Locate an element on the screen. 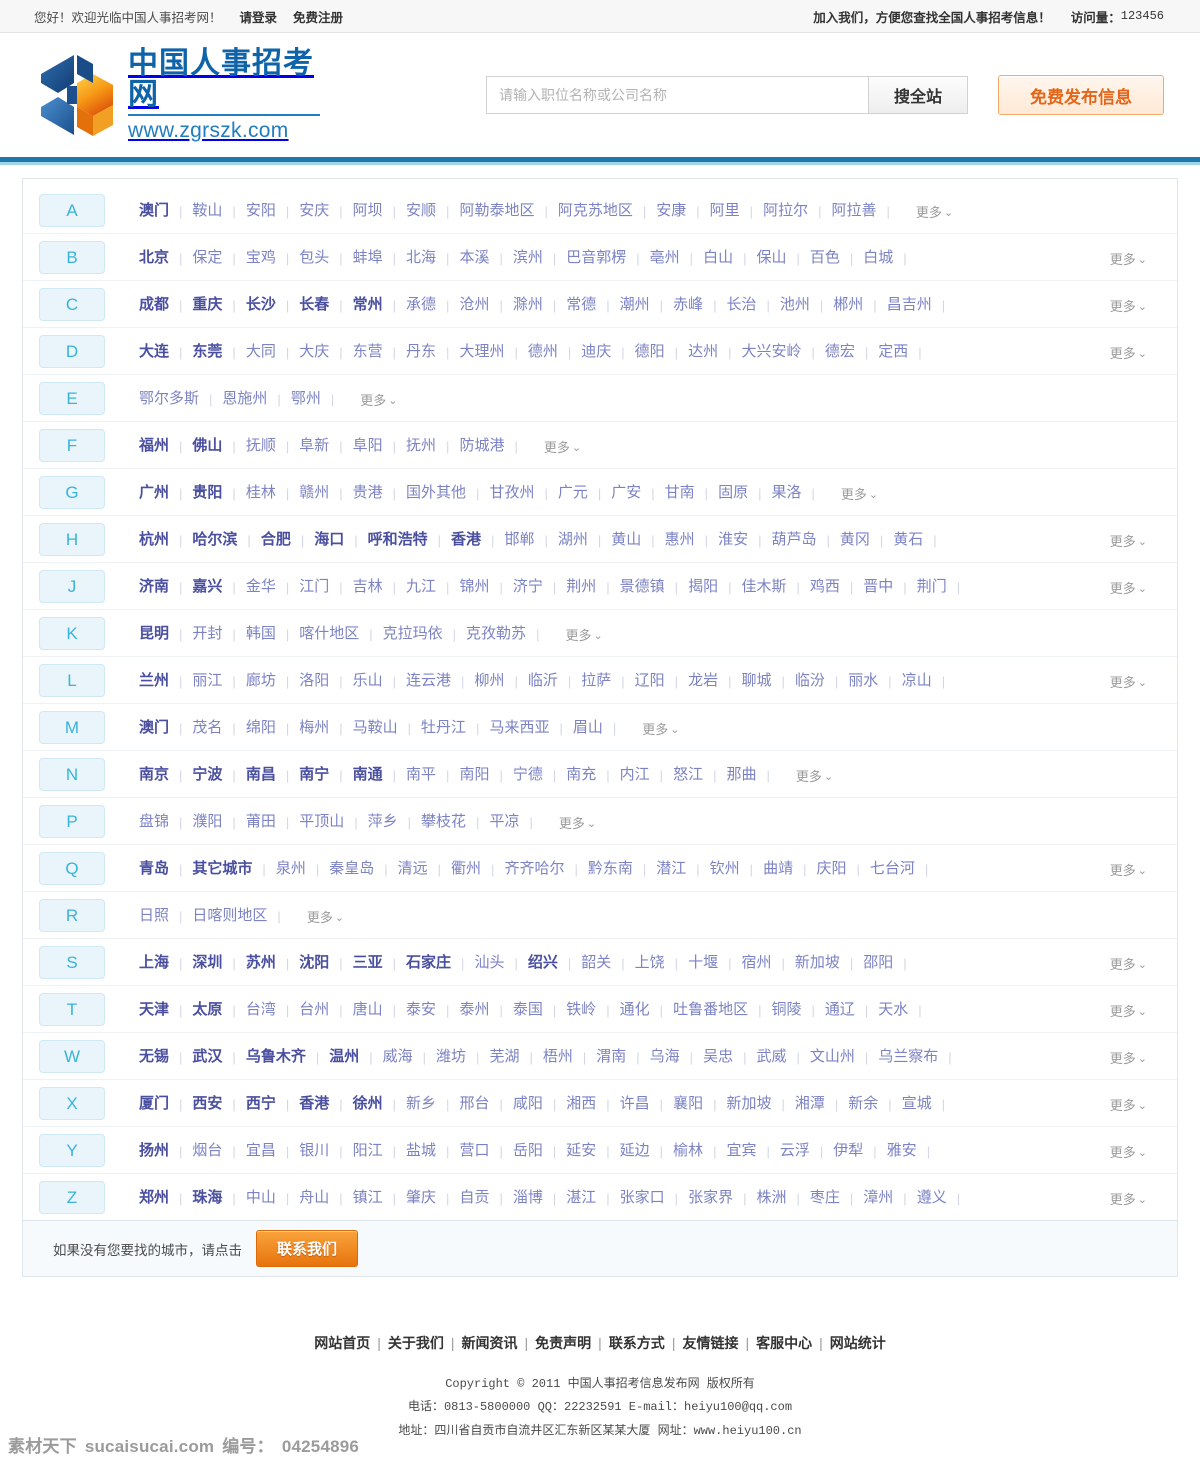 This screenshot has width=1200, height=1463. city-link: 萍乡 is located at coordinates (383, 822).